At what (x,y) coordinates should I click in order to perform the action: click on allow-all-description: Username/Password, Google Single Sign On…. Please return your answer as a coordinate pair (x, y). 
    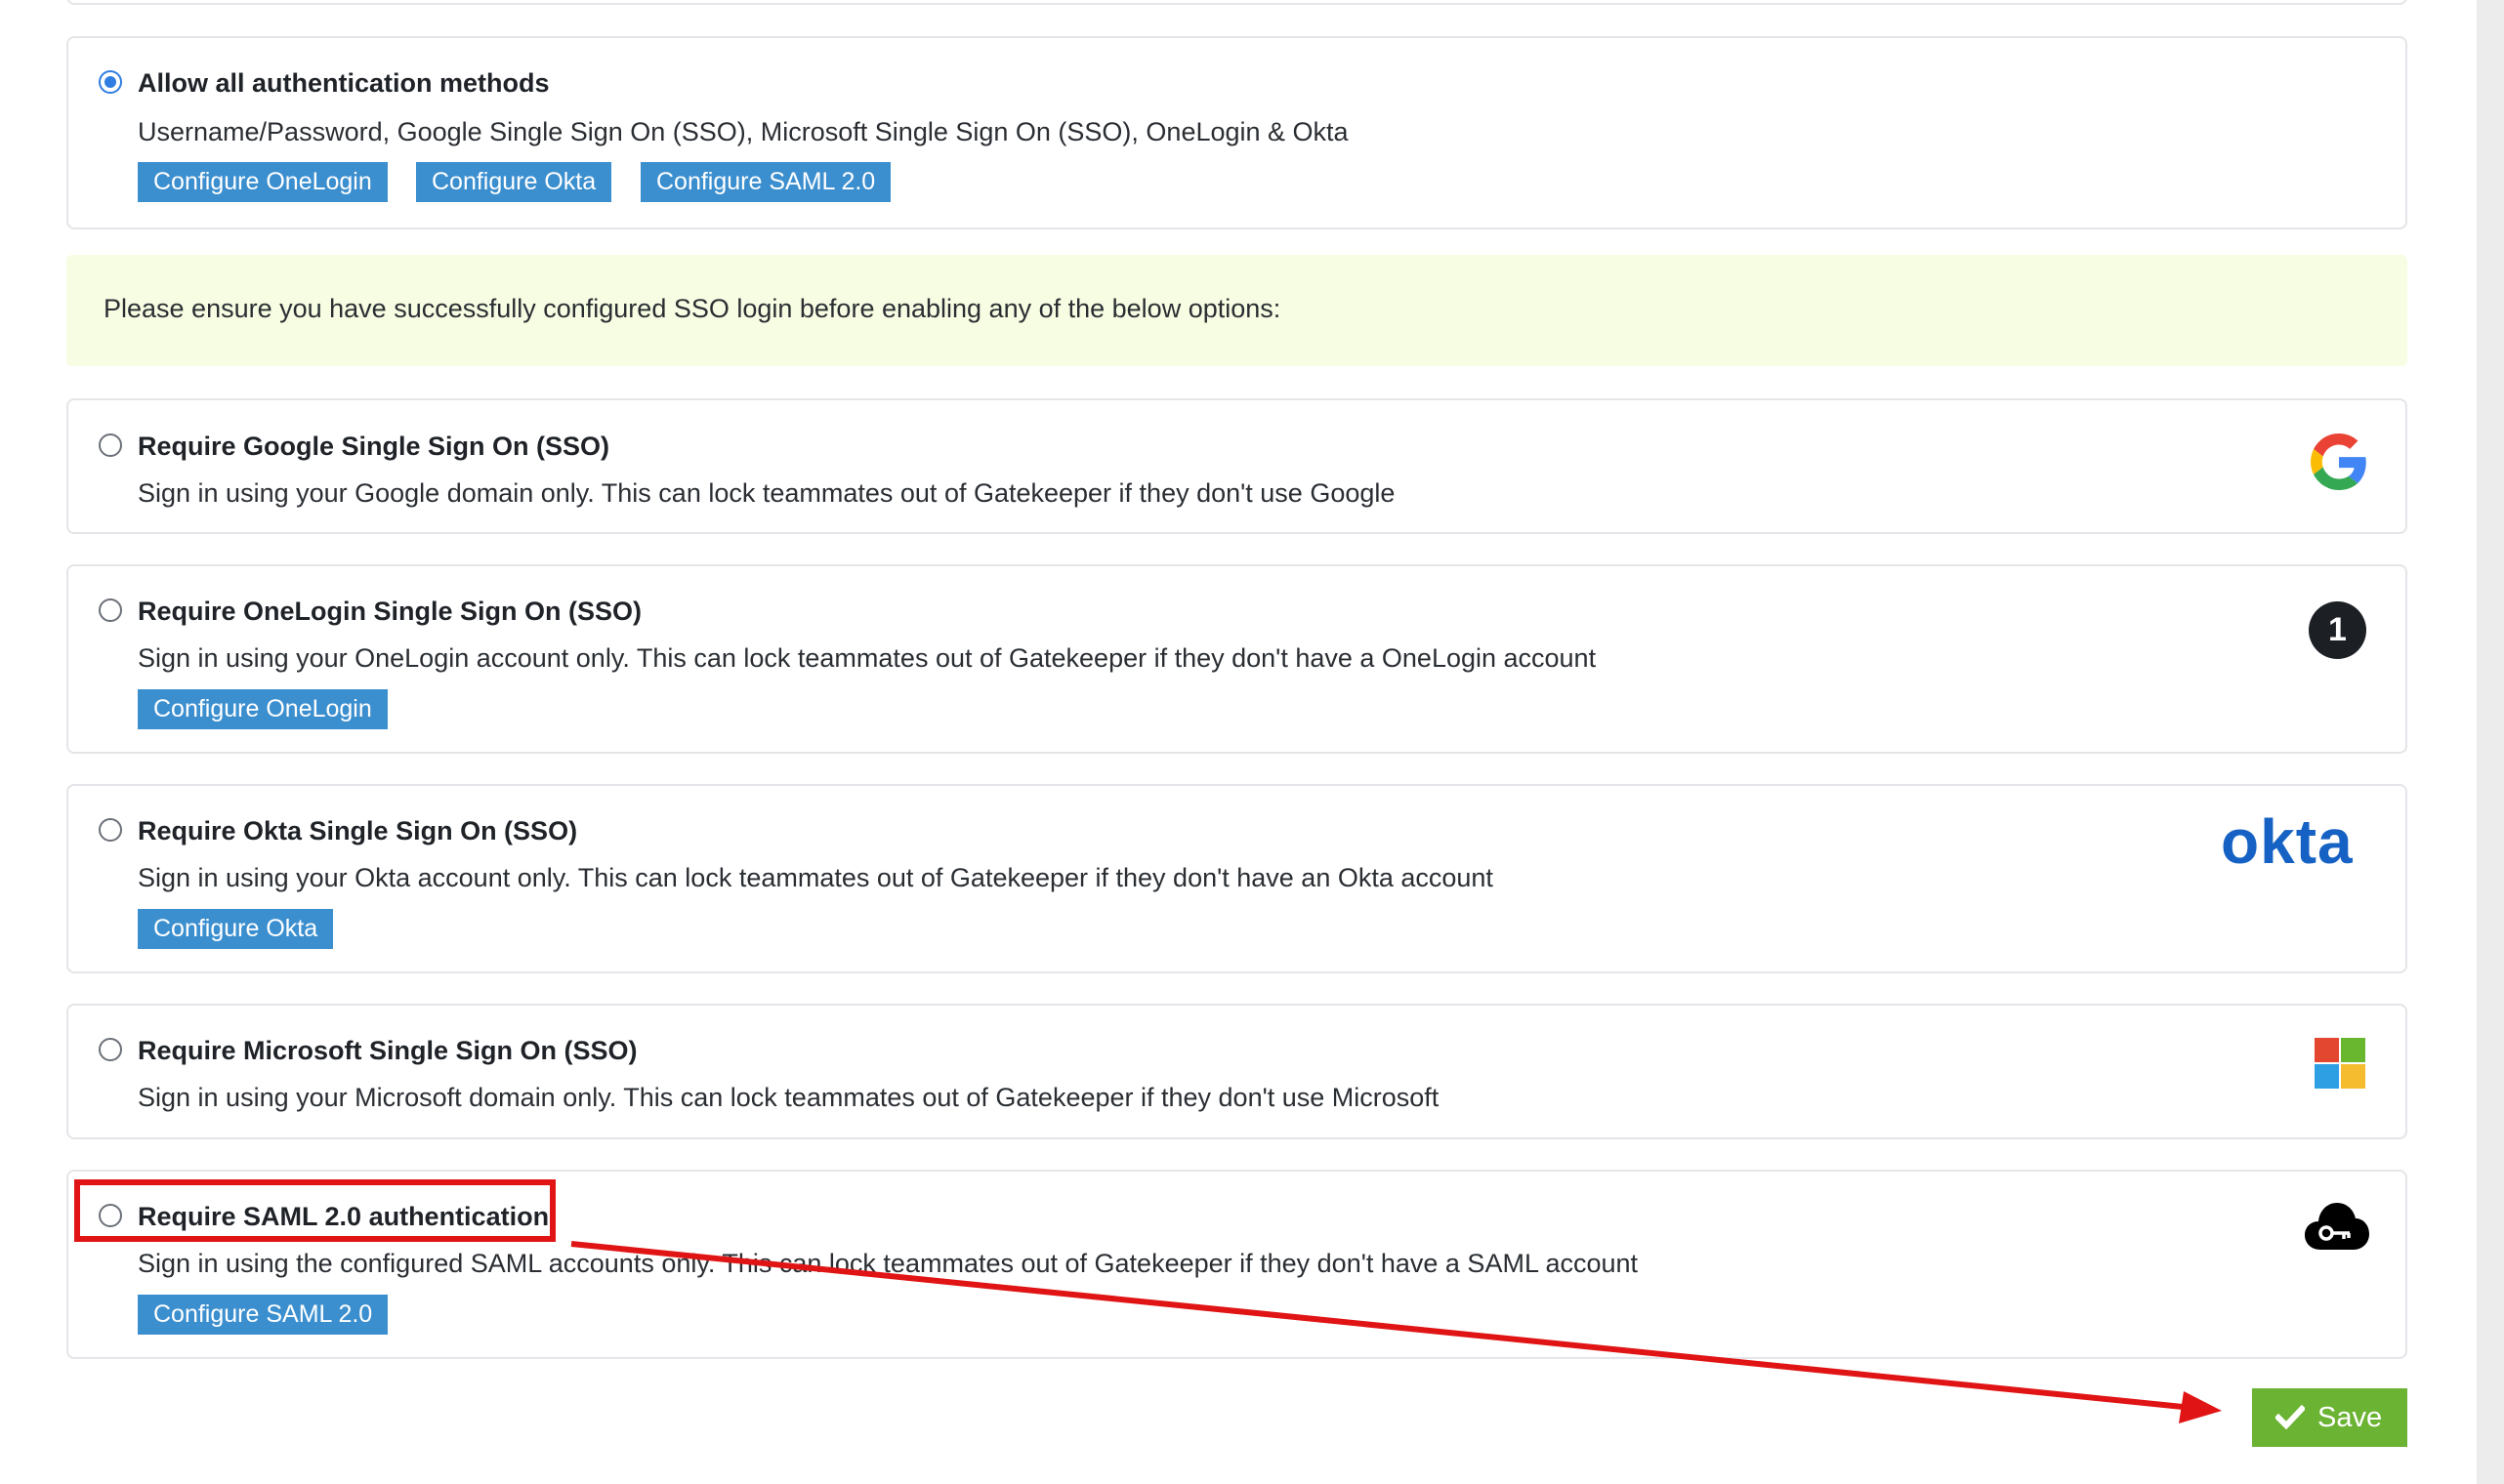
    Looking at the image, I should click on (743, 132).